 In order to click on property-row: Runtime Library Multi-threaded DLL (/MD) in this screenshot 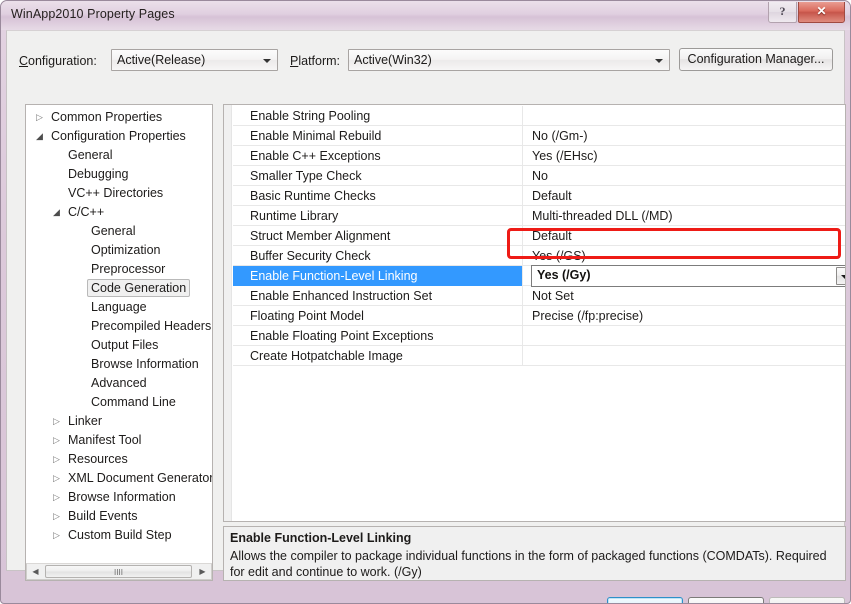, I will do `click(539, 216)`.